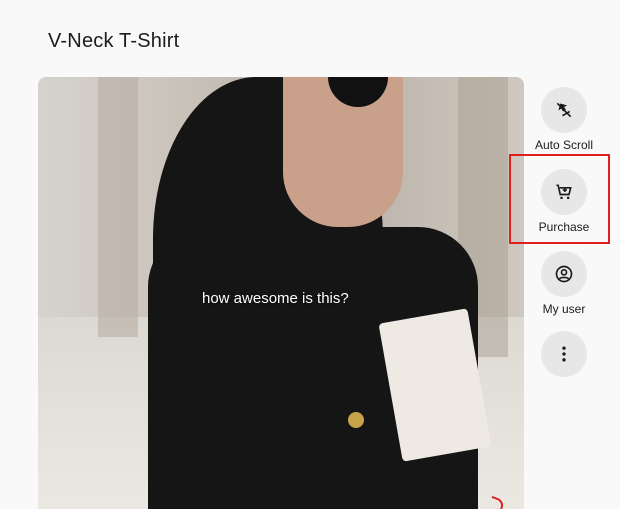  I want to click on more-vertical-icon, so click(564, 354).